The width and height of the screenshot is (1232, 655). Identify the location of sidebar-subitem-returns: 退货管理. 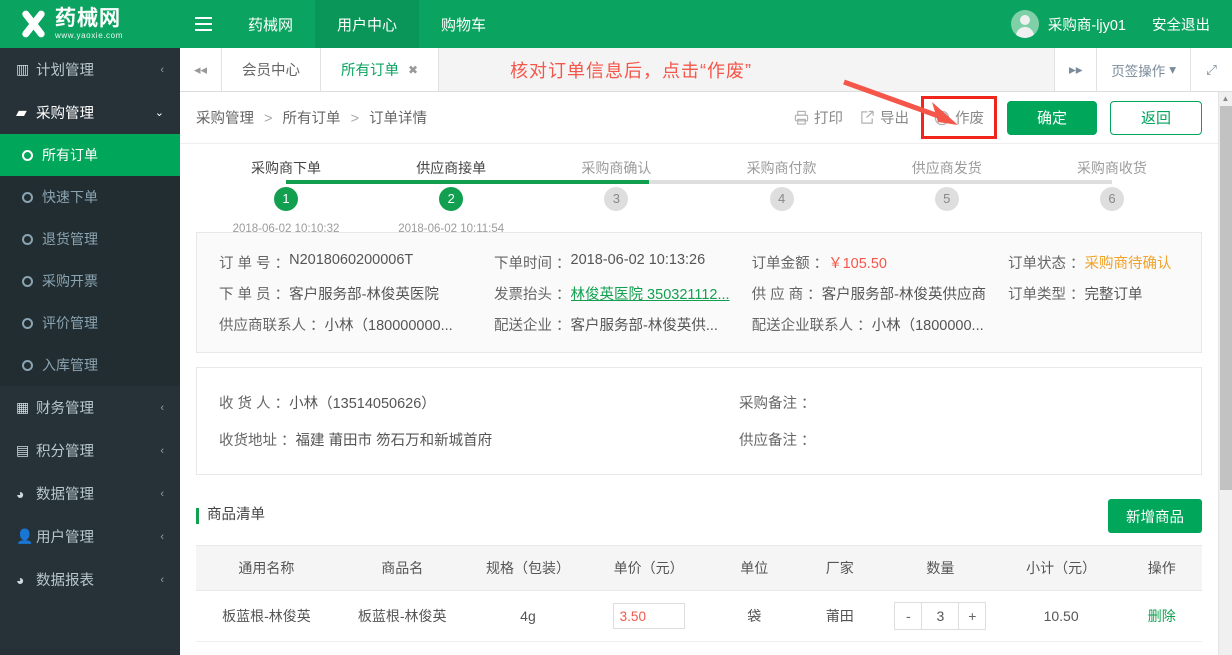
(90, 239).